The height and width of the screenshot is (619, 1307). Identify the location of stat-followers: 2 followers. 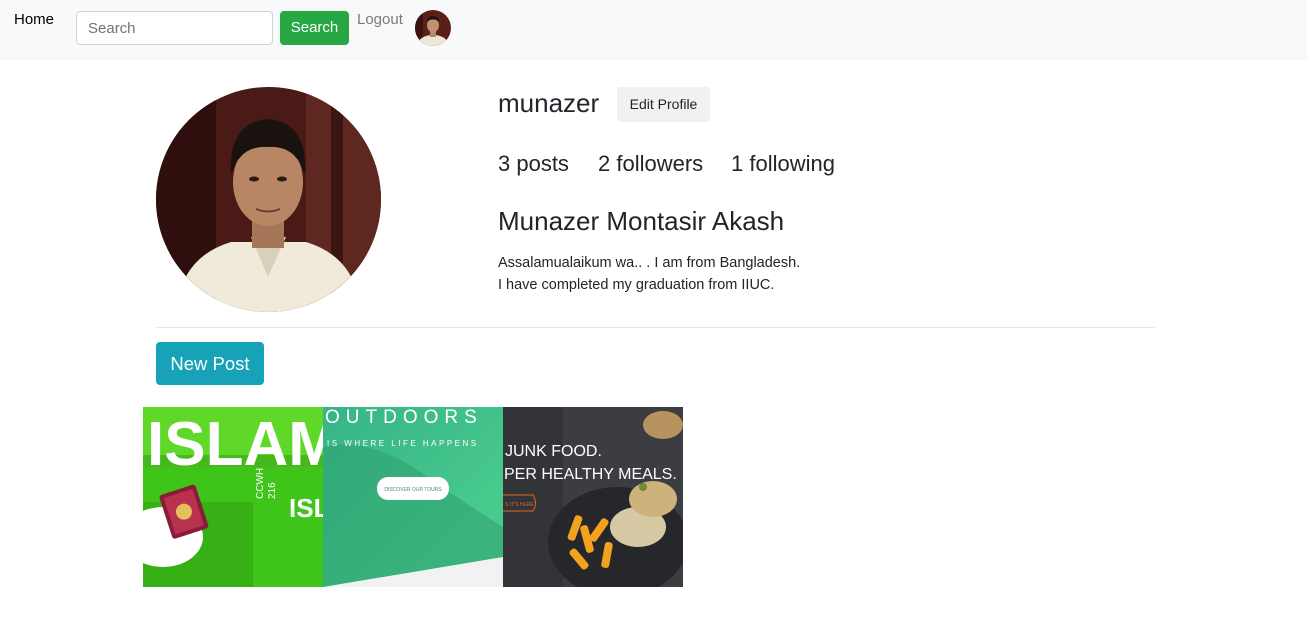
(650, 164).